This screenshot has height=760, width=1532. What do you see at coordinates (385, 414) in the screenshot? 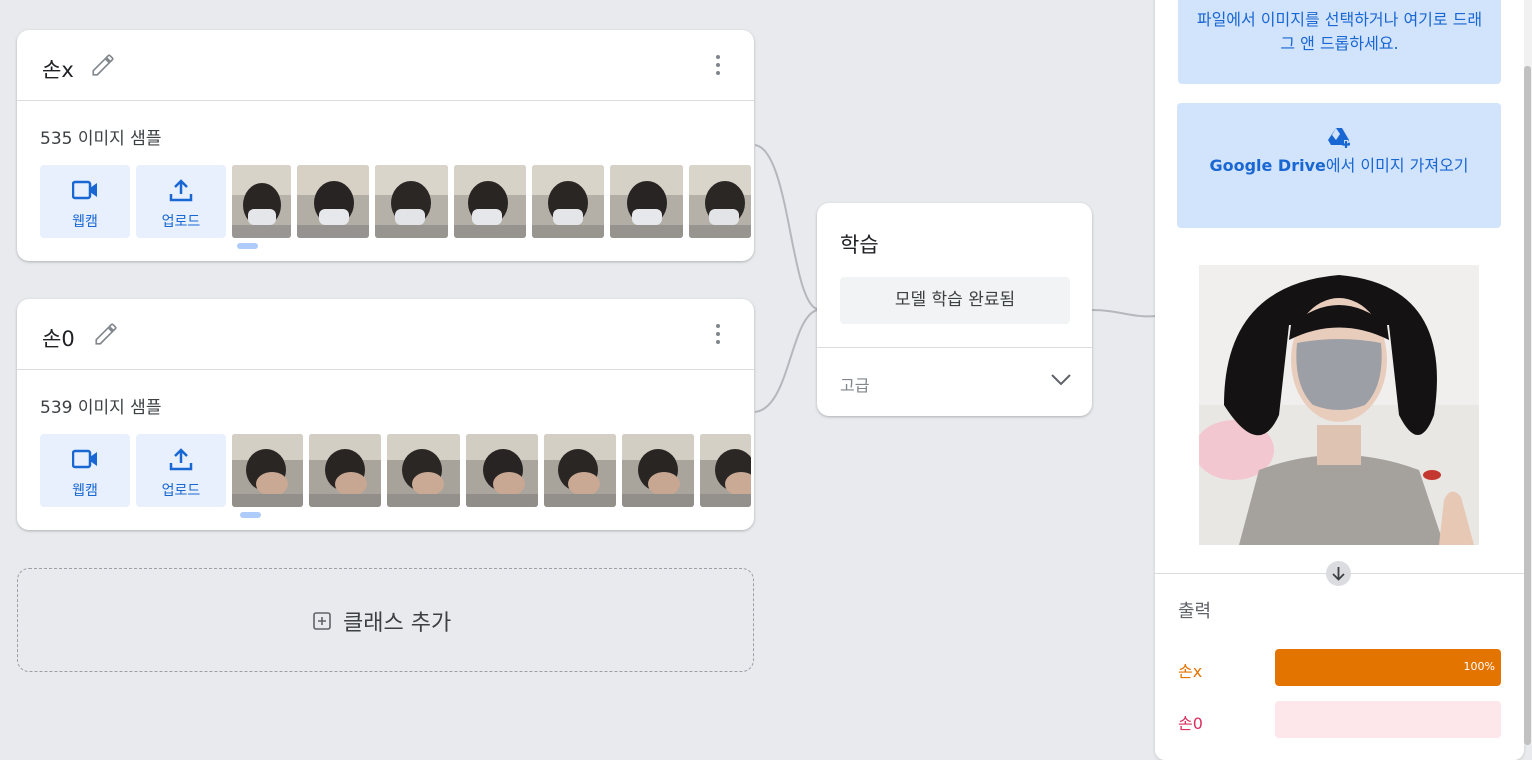
I see `class-card-2: 손0 539 이미지 샘플 웹캠 업로드` at bounding box center [385, 414].